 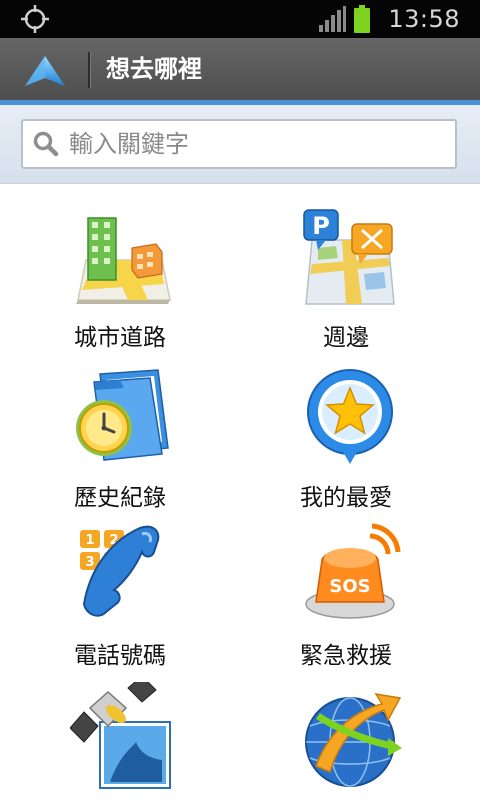 What do you see at coordinates (122, 415) in the screenshot?
I see `history-folder-icon` at bounding box center [122, 415].